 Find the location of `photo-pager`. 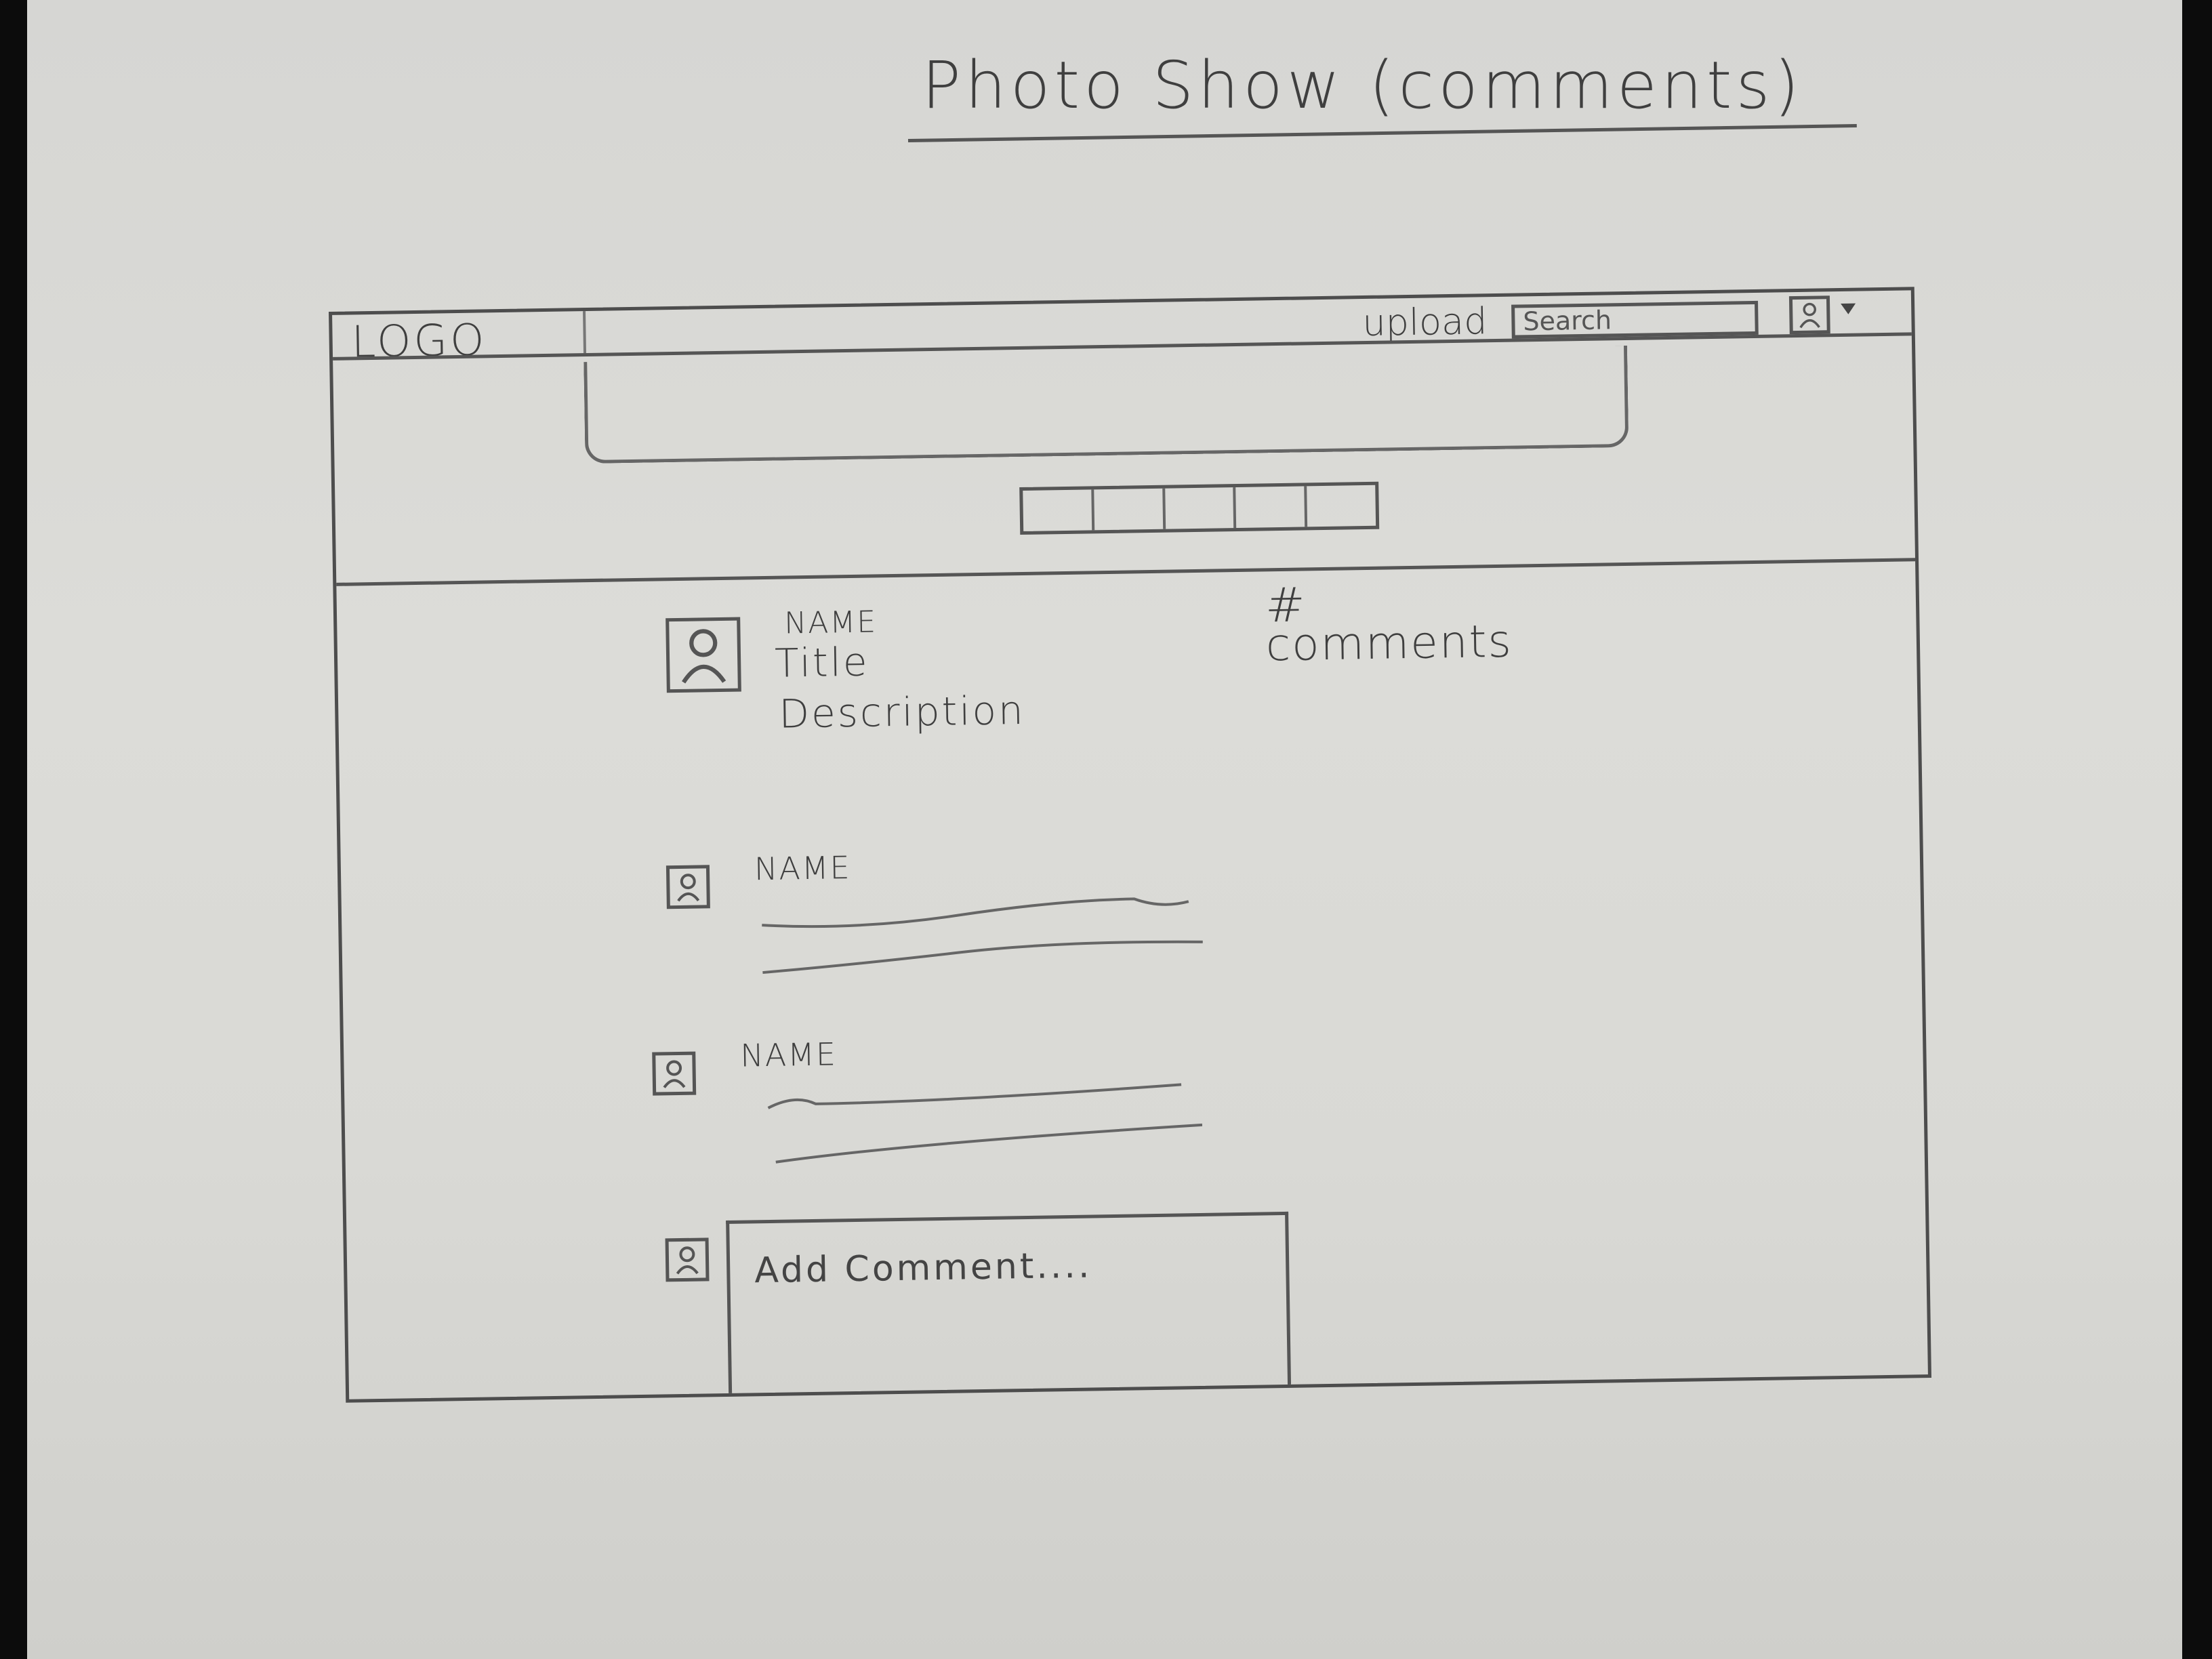

photo-pager is located at coordinates (1199, 508).